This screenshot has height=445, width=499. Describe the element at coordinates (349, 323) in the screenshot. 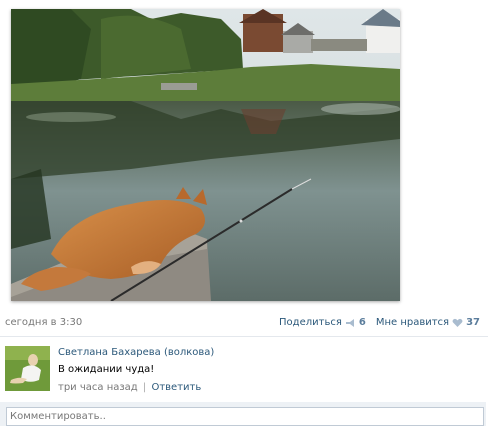

I see `megaphone-icon` at that location.